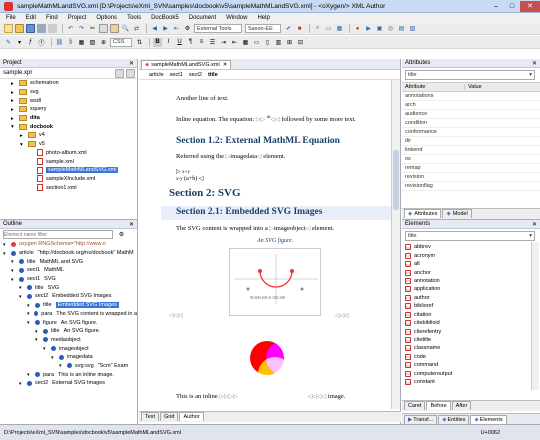  I want to click on menu-help: Help, so click(263, 18).